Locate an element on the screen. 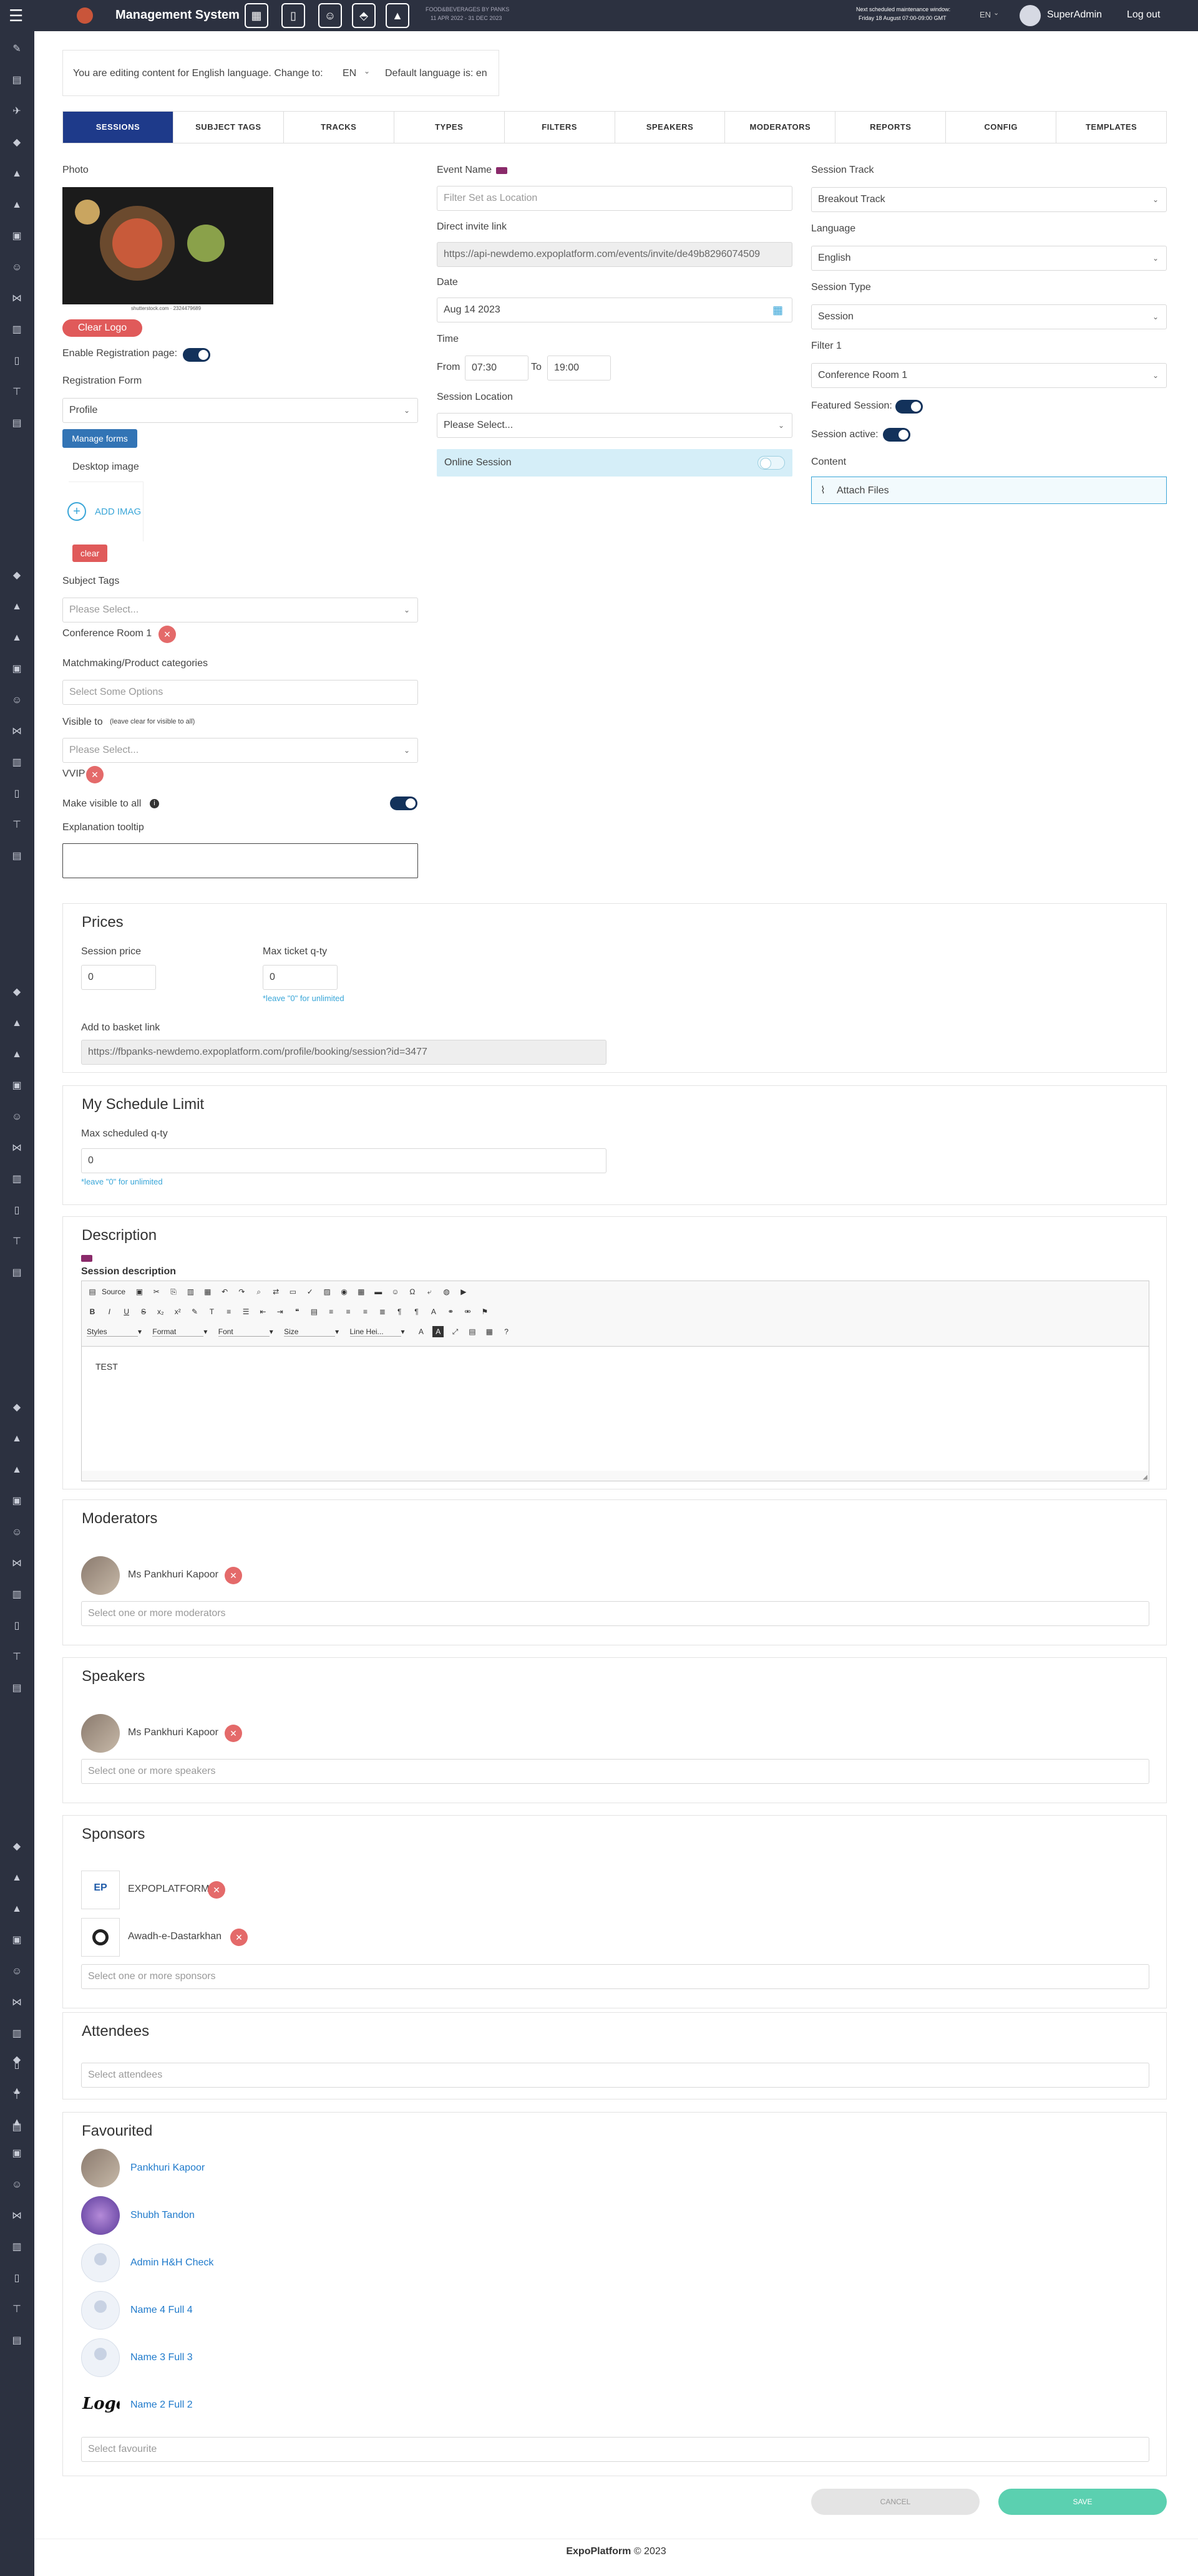  anchor-icon: ⚑ is located at coordinates (484, 1311).